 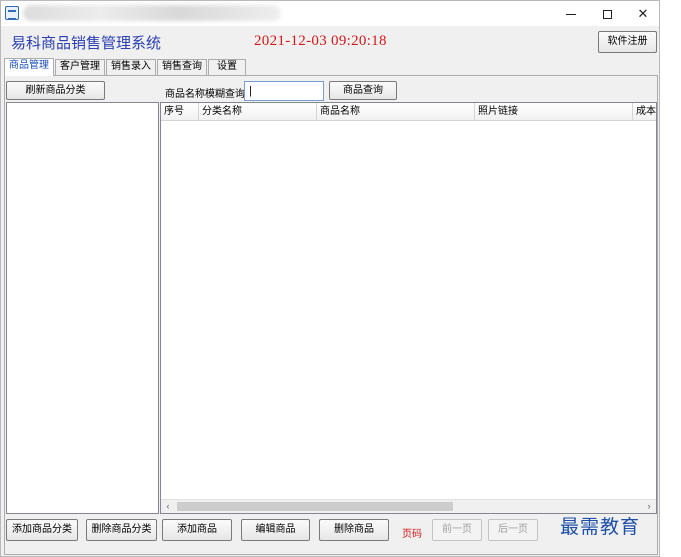 What do you see at coordinates (330, 13) in the screenshot?
I see `title-bar: ✕` at bounding box center [330, 13].